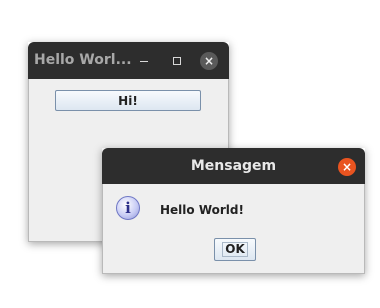 This screenshot has width=380, height=308. What do you see at coordinates (128, 100) in the screenshot?
I see `hi-button: Hi!` at bounding box center [128, 100].